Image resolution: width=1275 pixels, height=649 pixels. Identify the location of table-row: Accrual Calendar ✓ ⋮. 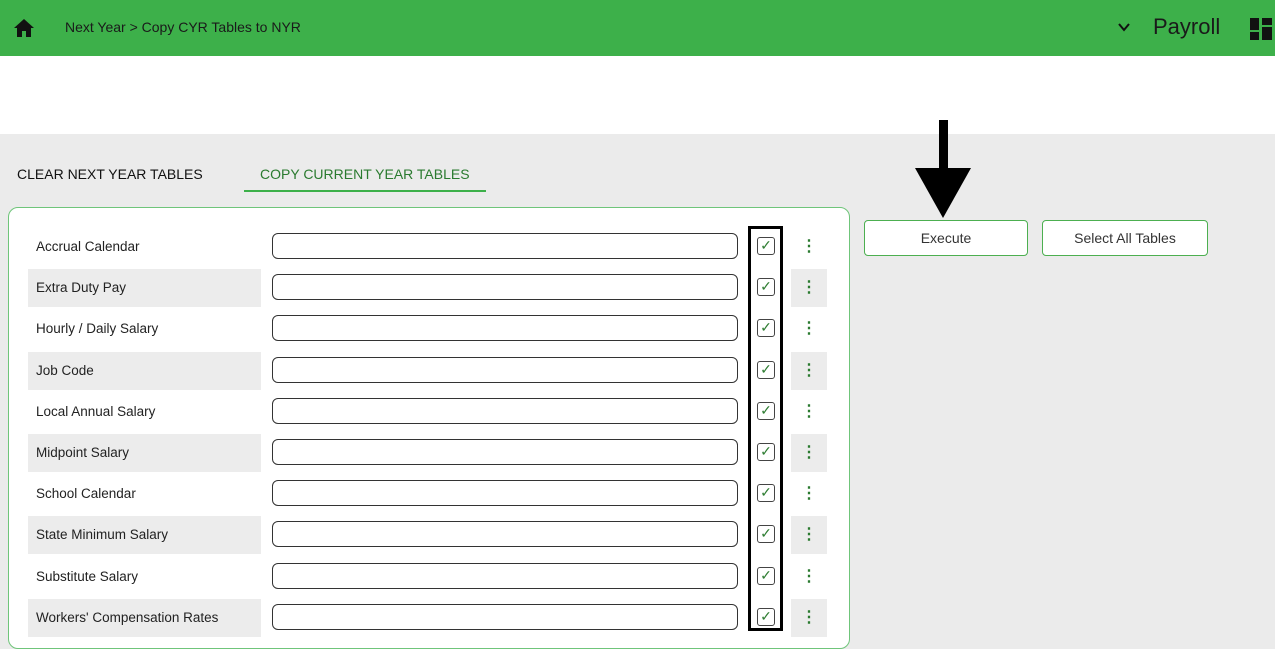
(428, 247).